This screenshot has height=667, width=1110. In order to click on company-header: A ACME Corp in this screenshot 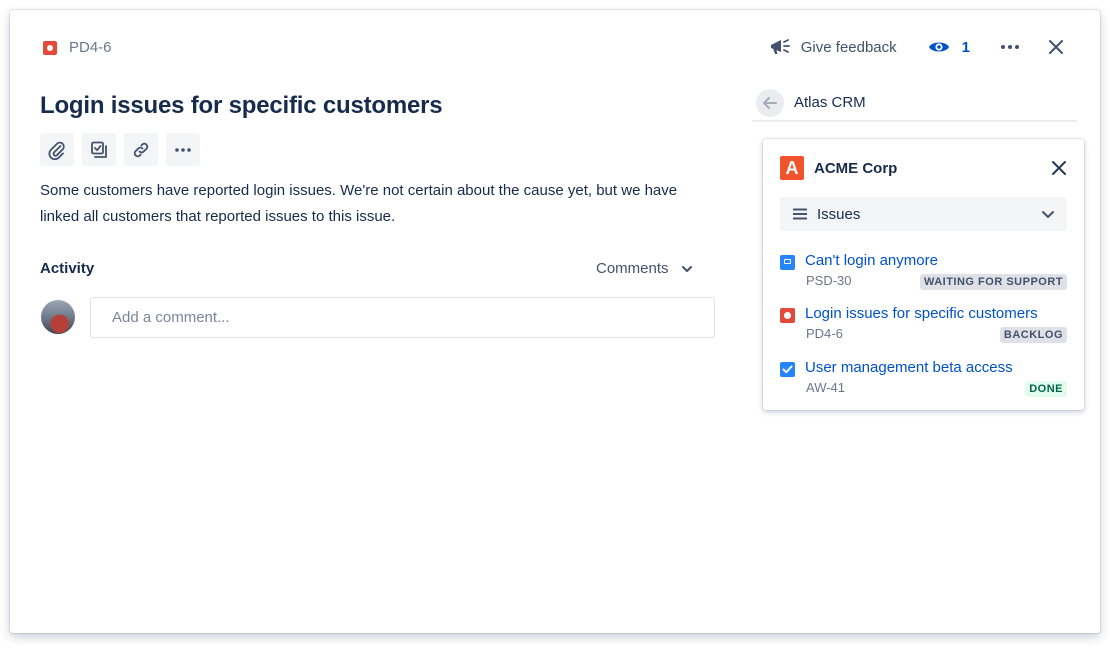, I will do `click(923, 168)`.